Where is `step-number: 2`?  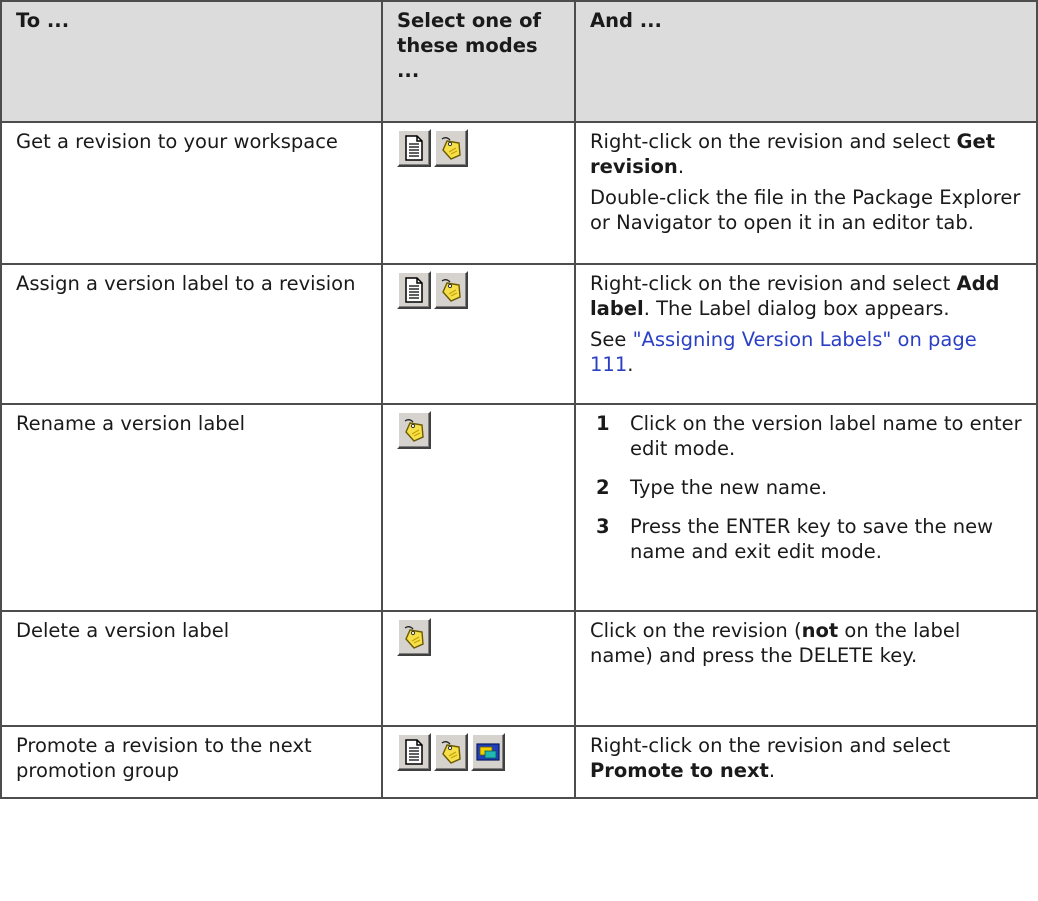
step-number: 2 is located at coordinates (603, 487).